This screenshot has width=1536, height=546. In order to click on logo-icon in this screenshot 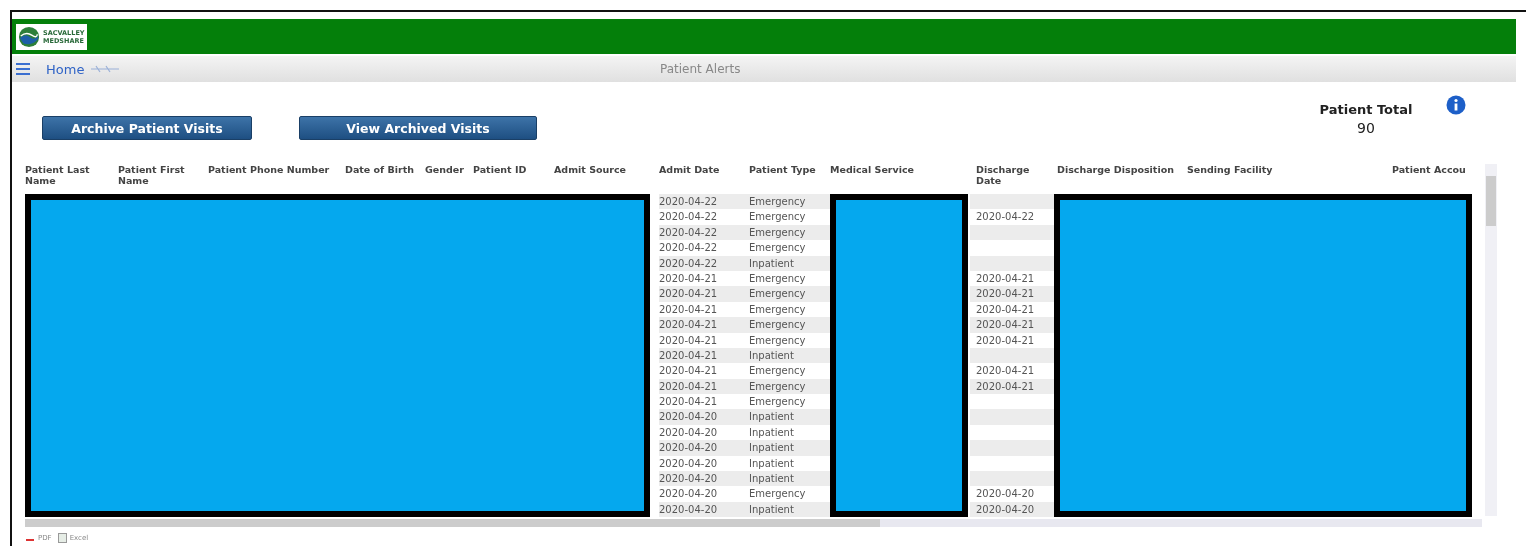, I will do `click(29, 36)`.